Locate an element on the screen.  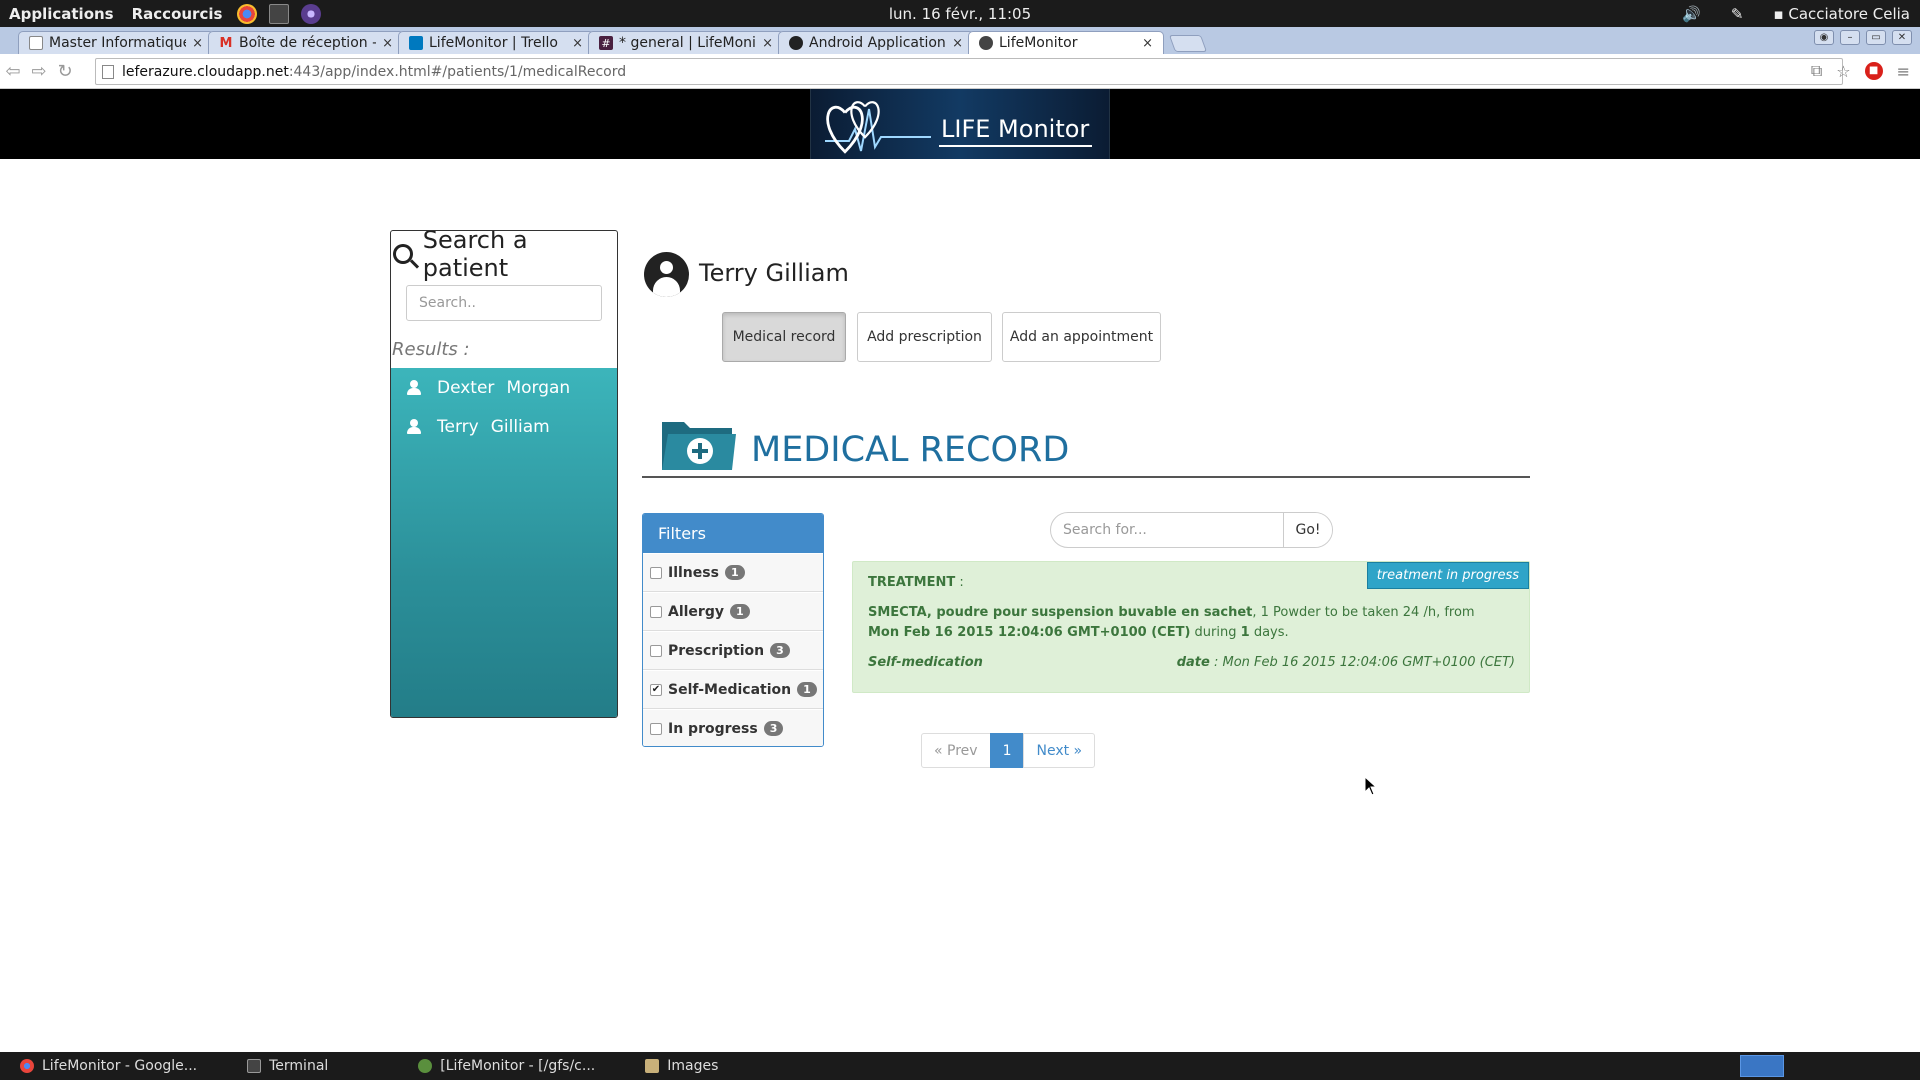
title-divider is located at coordinates (1086, 477).